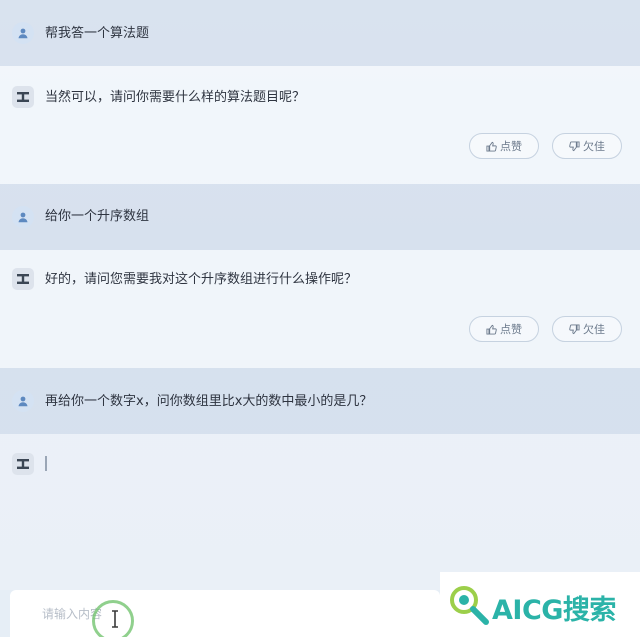 The height and width of the screenshot is (637, 640). I want to click on user-message: 给你一个升序数组, so click(320, 217).